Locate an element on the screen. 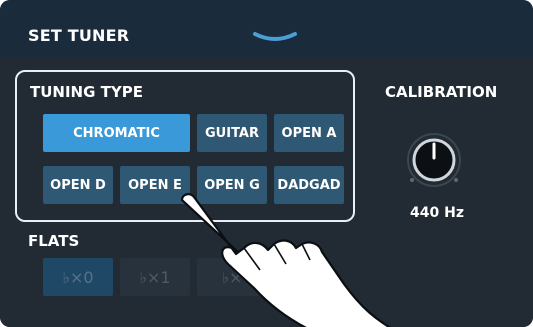 The image size is (533, 327). tuning-open-a-button: OPEN A is located at coordinates (309, 133).